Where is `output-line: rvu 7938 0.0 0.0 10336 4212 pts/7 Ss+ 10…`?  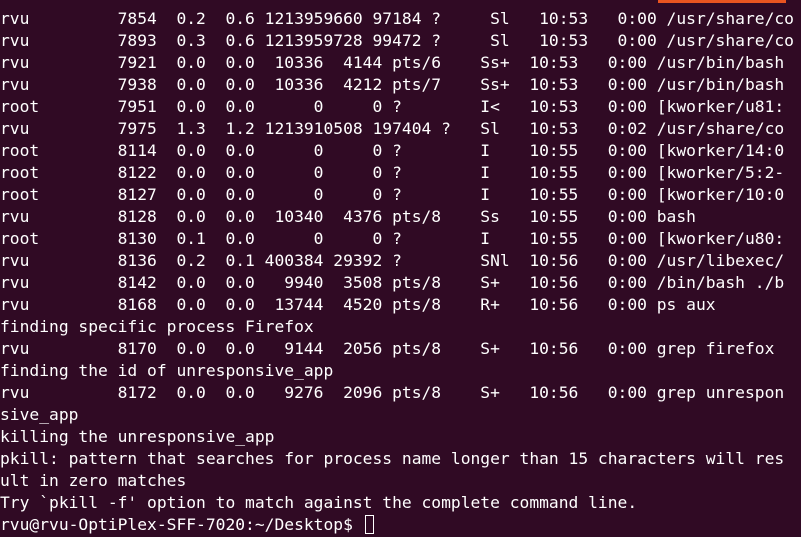 output-line: rvu 7938 0.0 0.0 10336 4212 pts/7 Ss+ 10… is located at coordinates (392, 84).